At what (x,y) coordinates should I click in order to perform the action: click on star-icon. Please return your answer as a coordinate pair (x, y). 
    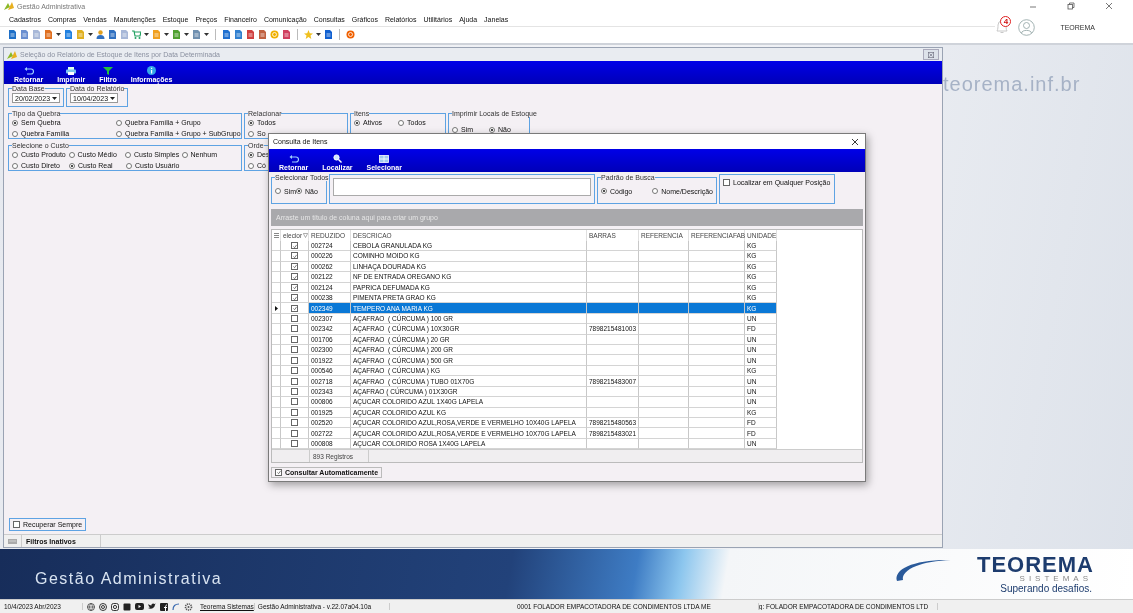
    Looking at the image, I should click on (308, 34).